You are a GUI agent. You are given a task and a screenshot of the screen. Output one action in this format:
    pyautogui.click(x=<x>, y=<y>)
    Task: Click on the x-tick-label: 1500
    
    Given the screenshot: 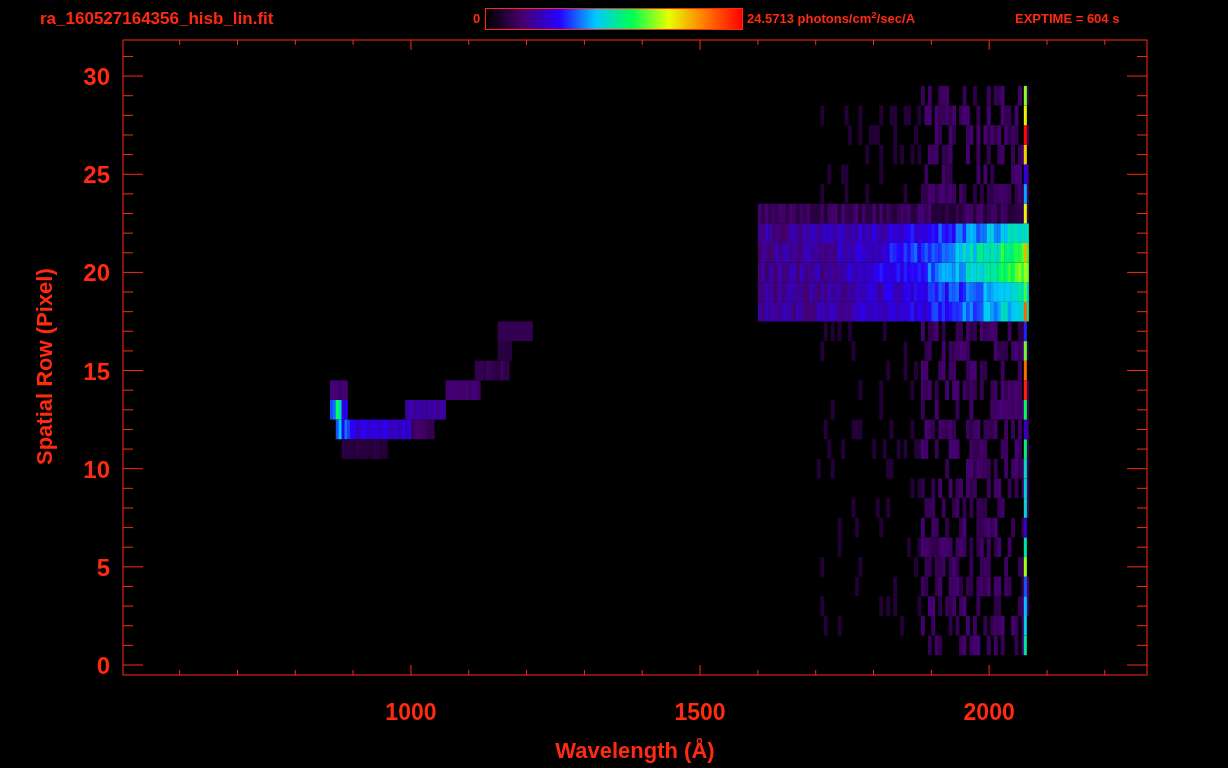 What is the action you would take?
    pyautogui.click(x=700, y=712)
    